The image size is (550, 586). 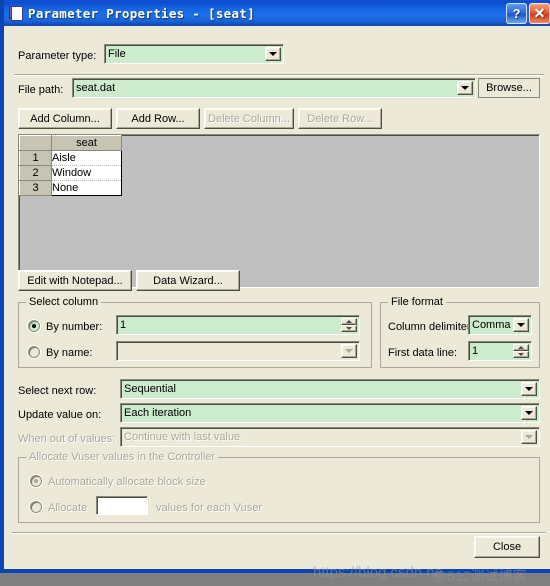 What do you see at coordinates (330, 437) in the screenshot?
I see `when-out-of-values-combo: Continue with last value` at bounding box center [330, 437].